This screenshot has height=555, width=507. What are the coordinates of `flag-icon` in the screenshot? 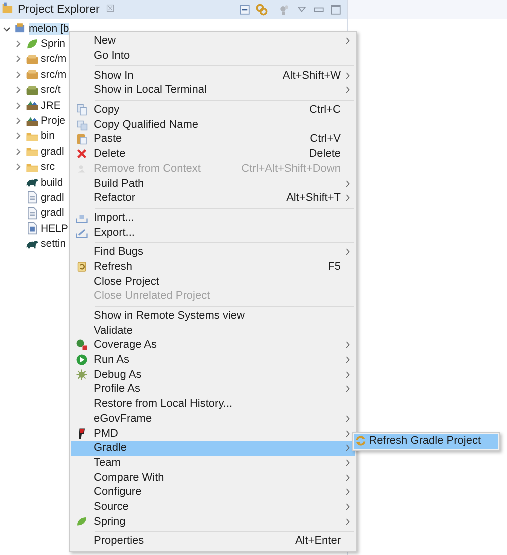 It's located at (82, 434).